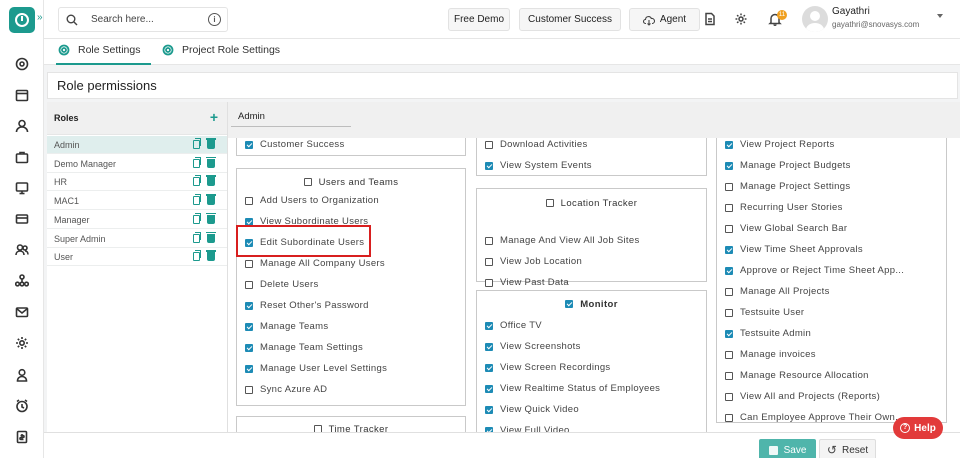  I want to click on permission-item: View Screenshots, so click(533, 346).